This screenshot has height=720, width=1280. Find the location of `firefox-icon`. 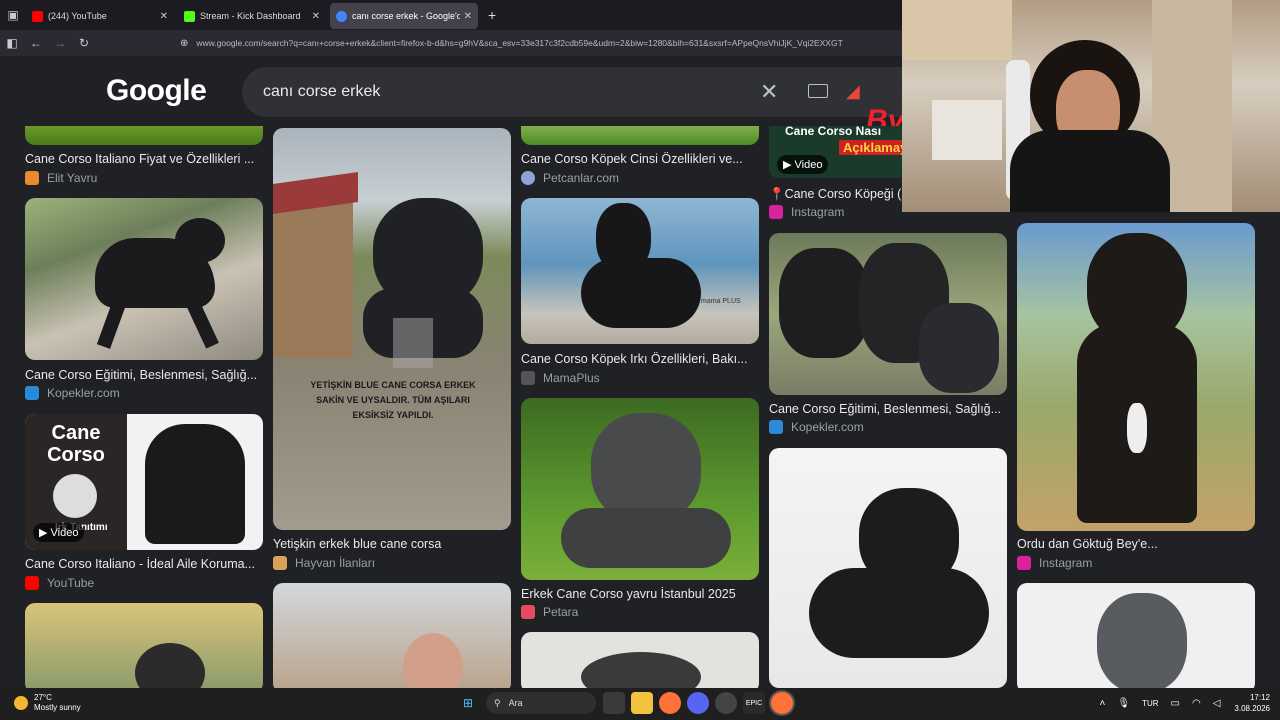

firefox-icon is located at coordinates (670, 703).